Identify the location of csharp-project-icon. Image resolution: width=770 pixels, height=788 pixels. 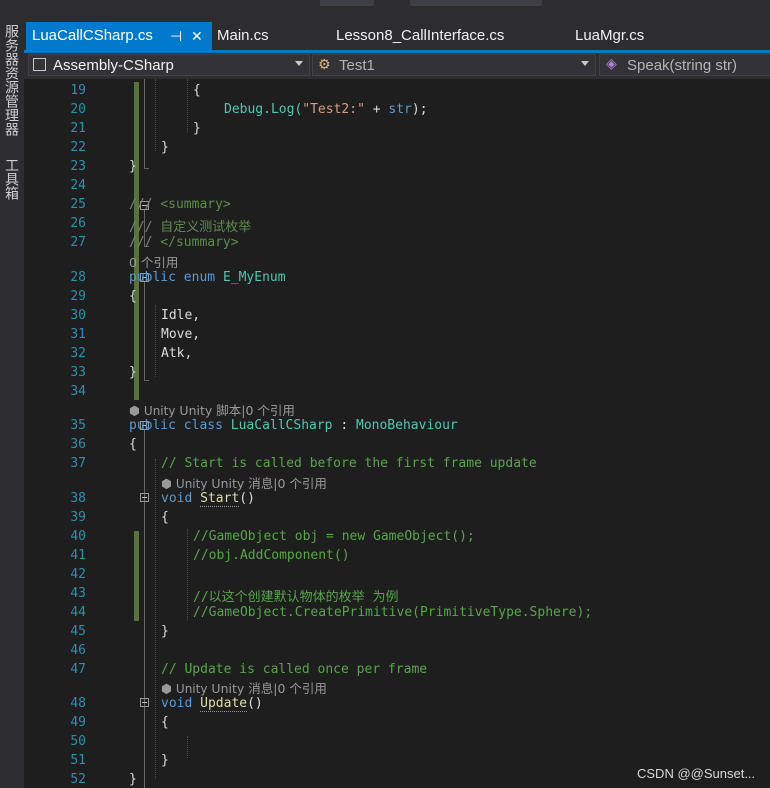
(39, 64).